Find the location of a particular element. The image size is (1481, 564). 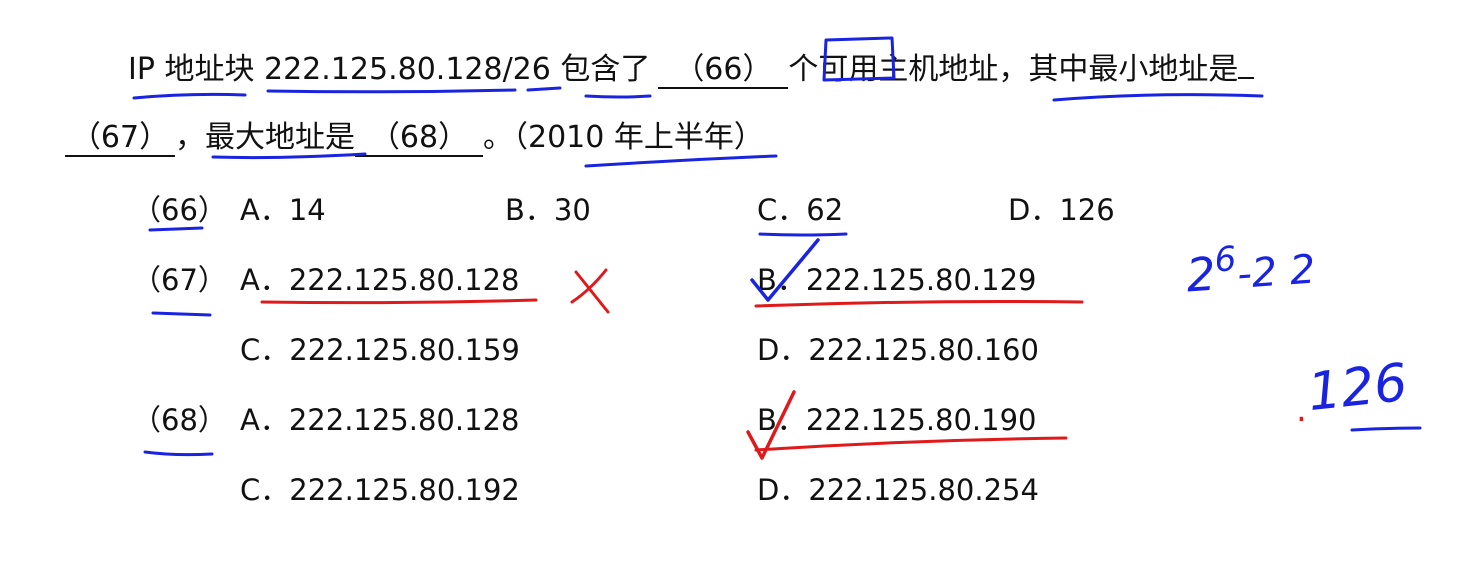

underline-option-c62 is located at coordinates (803, 234).